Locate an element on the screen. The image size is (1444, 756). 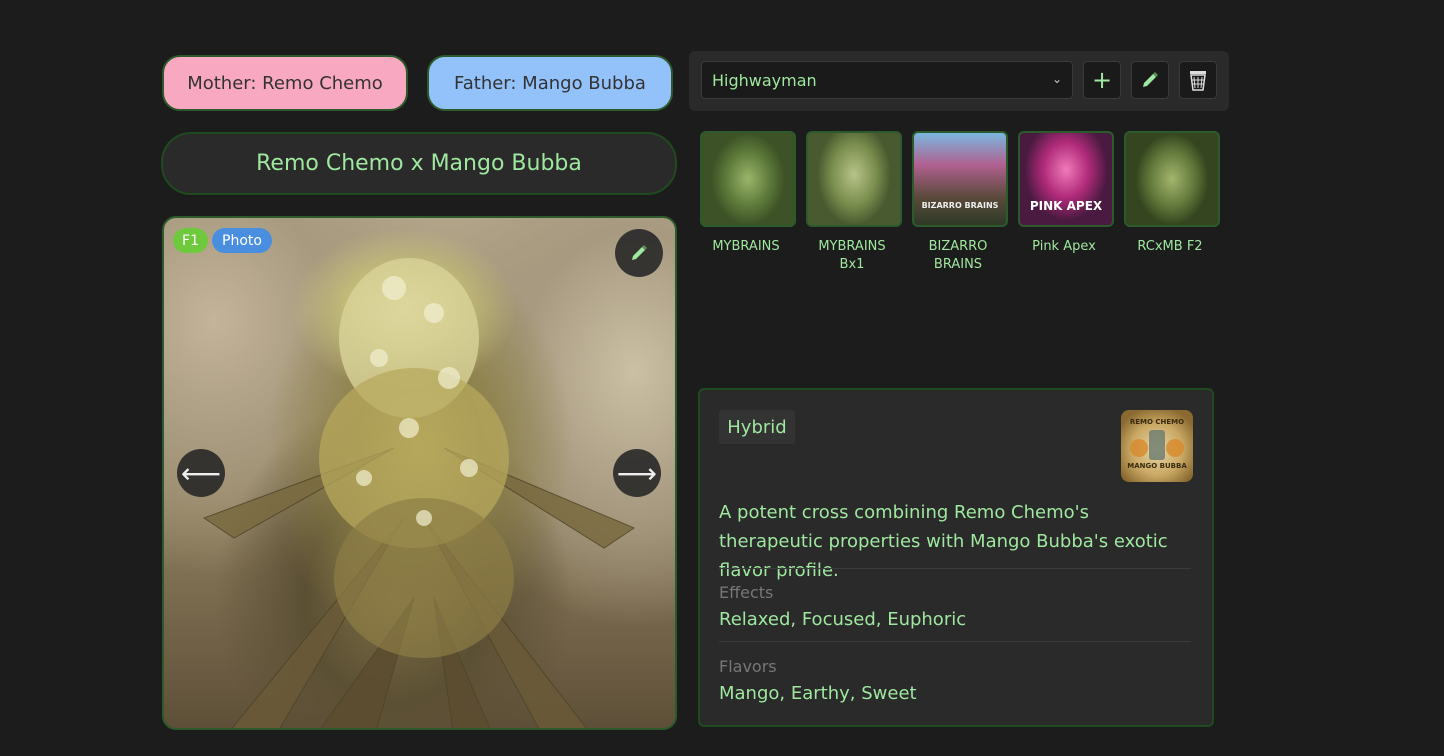
strain-type-text: Hybrid is located at coordinates (757, 427).